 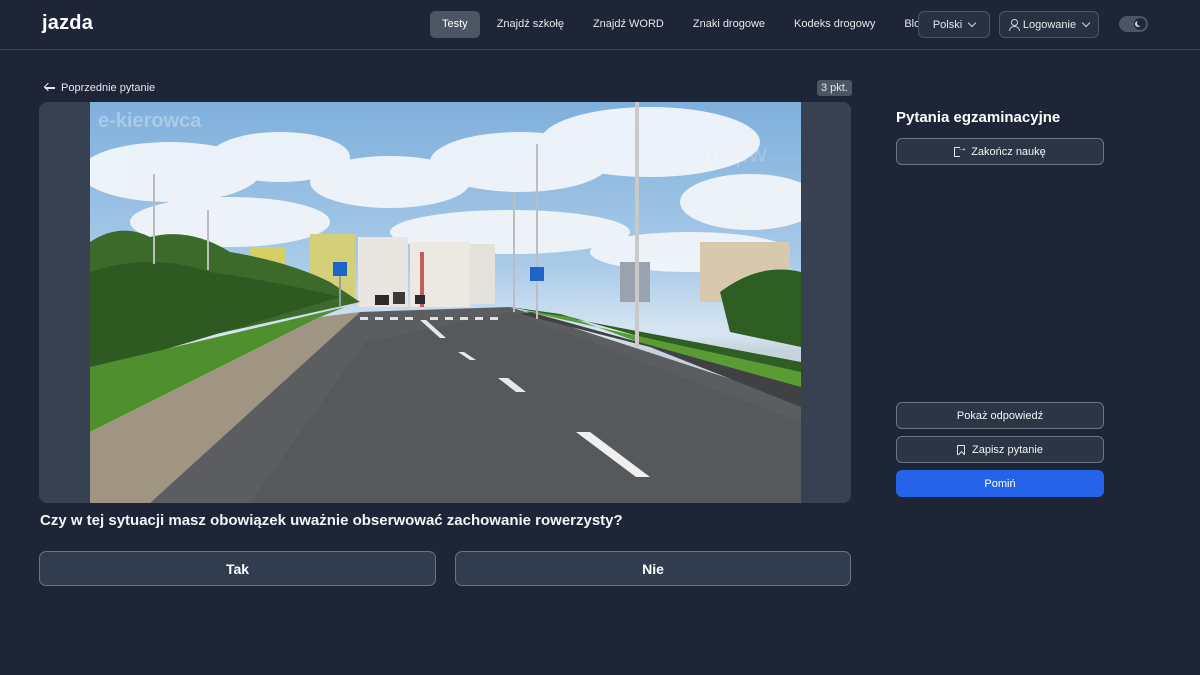 I want to click on language-select: Polski, so click(x=954, y=24).